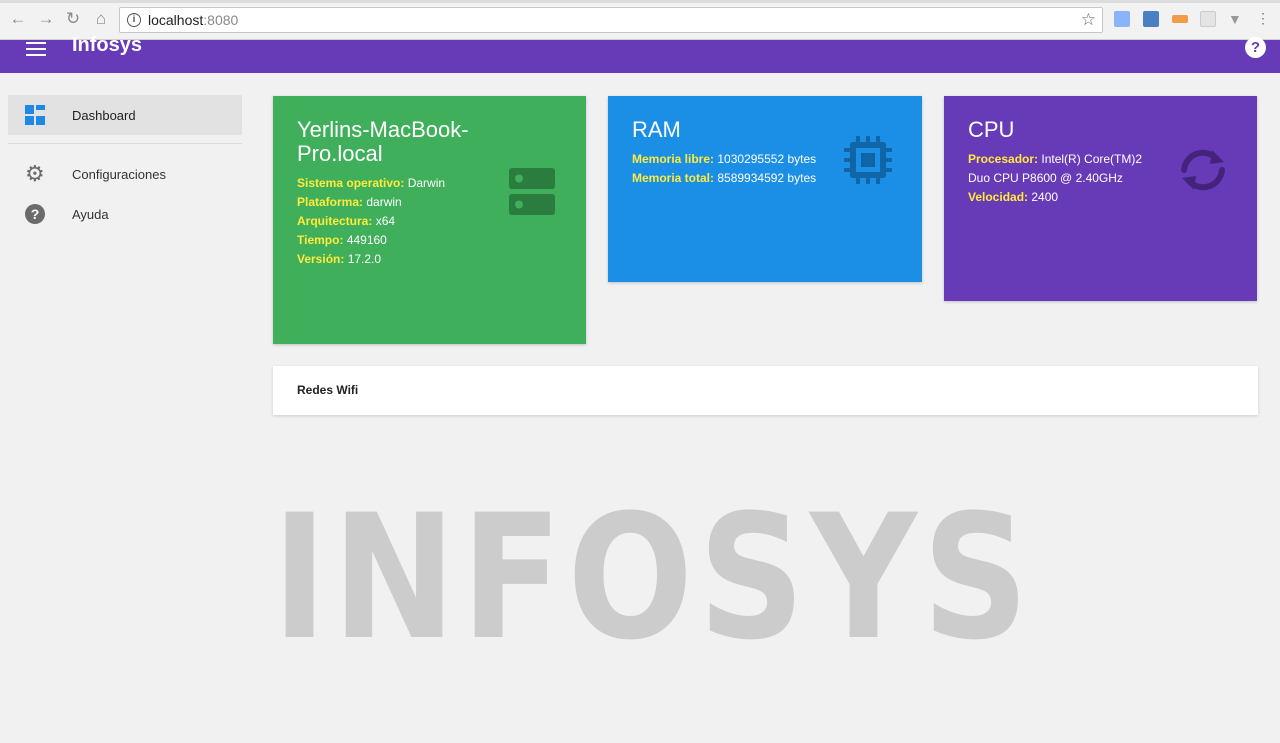  I want to click on info-row: Tiempo: 449160, so click(342, 240).